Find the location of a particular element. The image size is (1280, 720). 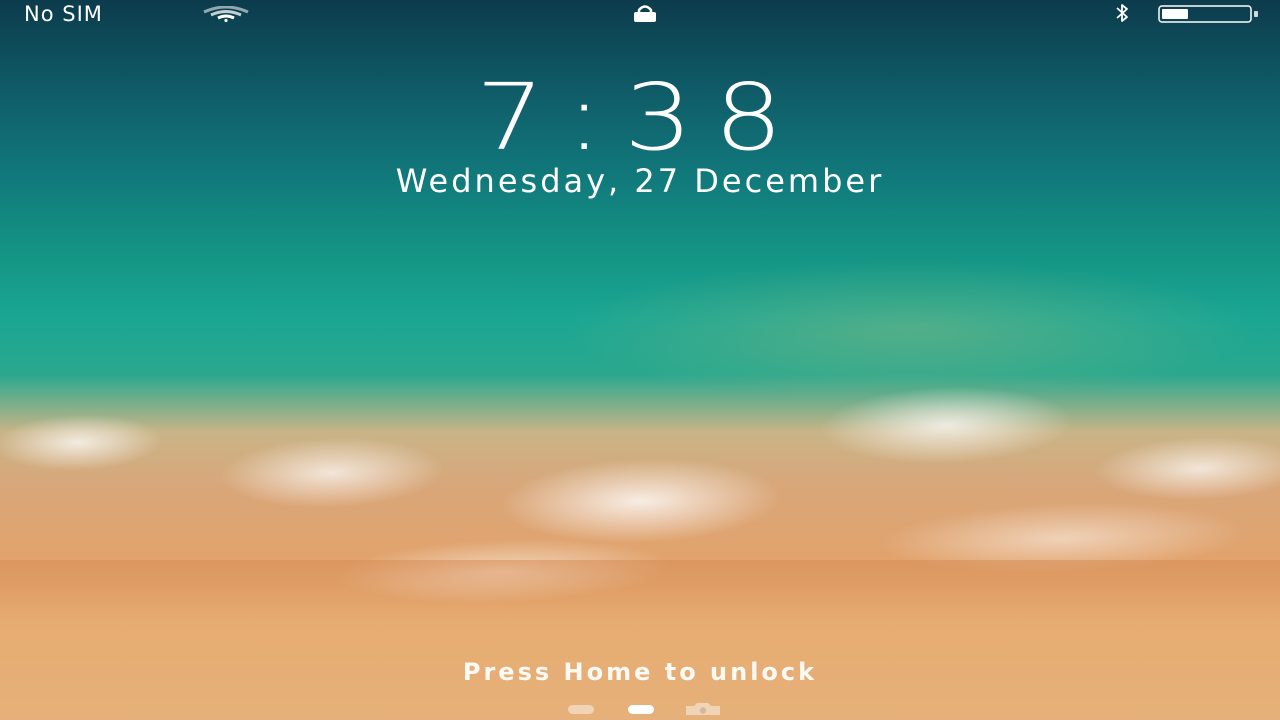

page-indicator is located at coordinates (646, 709).